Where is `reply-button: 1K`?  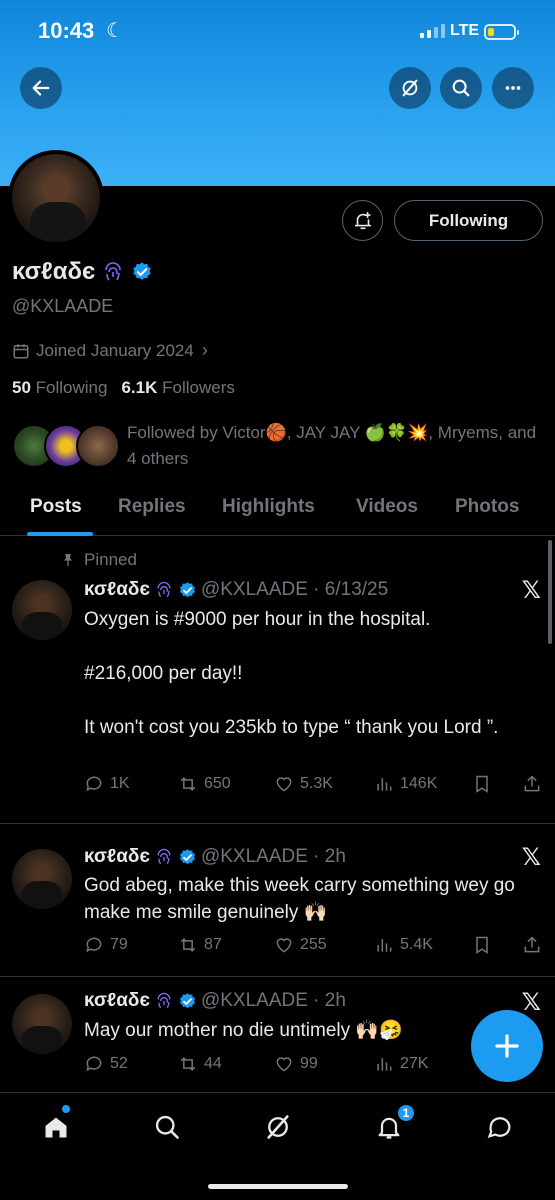 reply-button: 1K is located at coordinates (107, 784).